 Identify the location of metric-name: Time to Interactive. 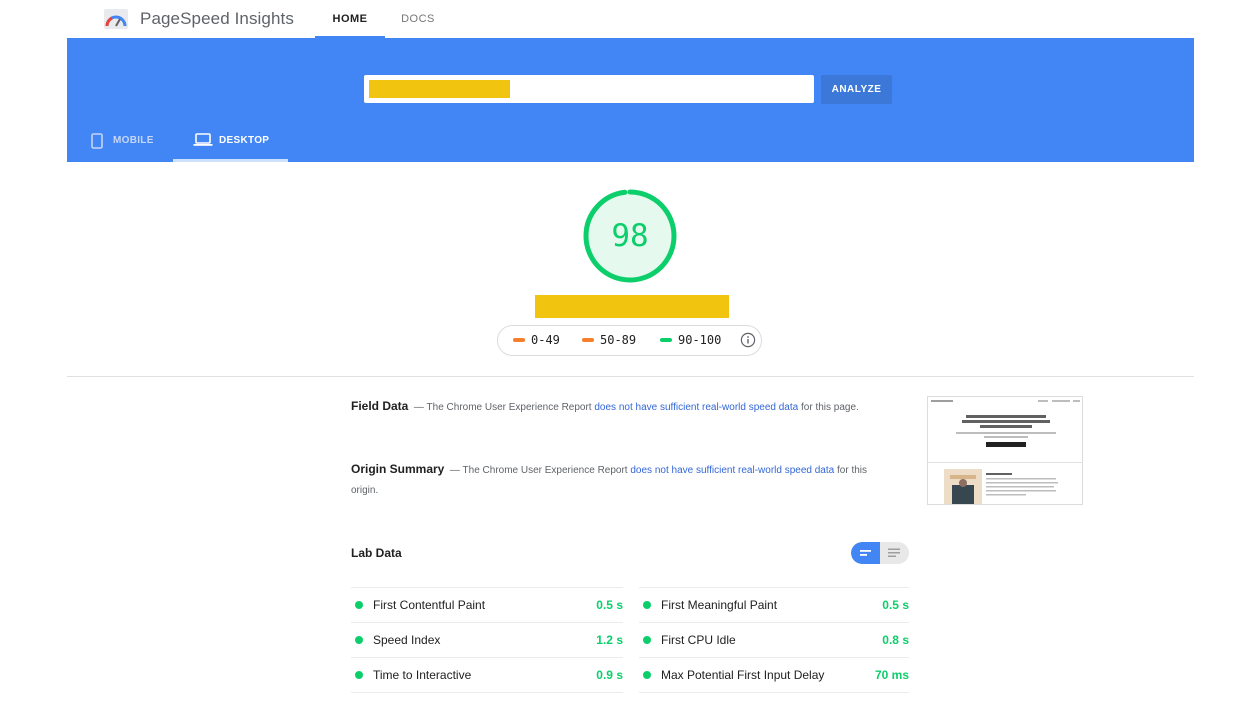
(422, 675).